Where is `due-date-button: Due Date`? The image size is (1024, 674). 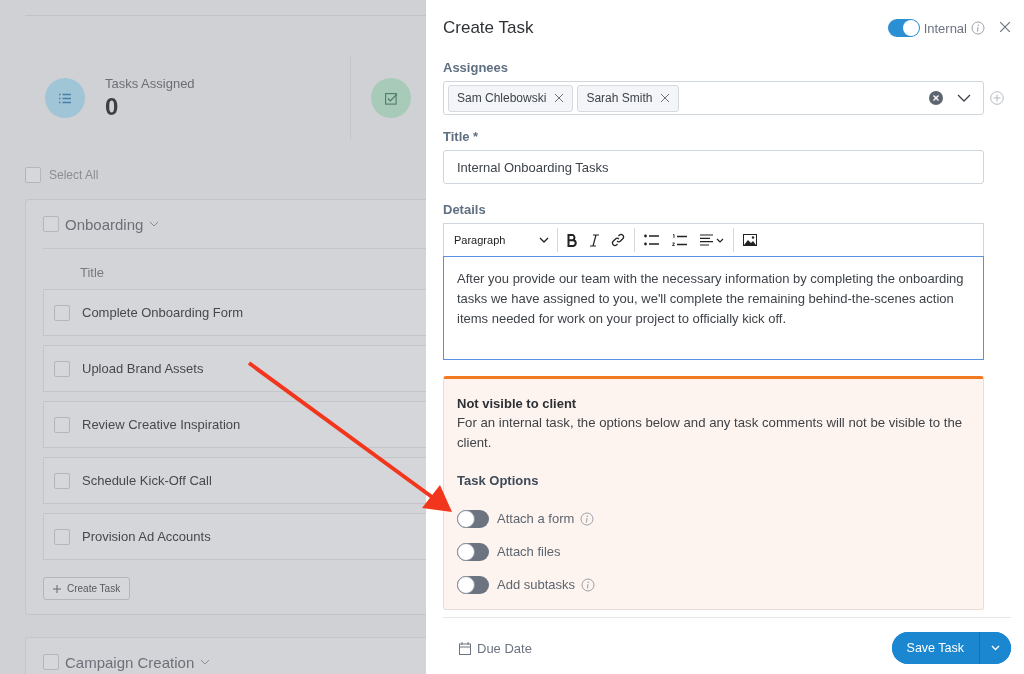 due-date-button: Due Date is located at coordinates (495, 648).